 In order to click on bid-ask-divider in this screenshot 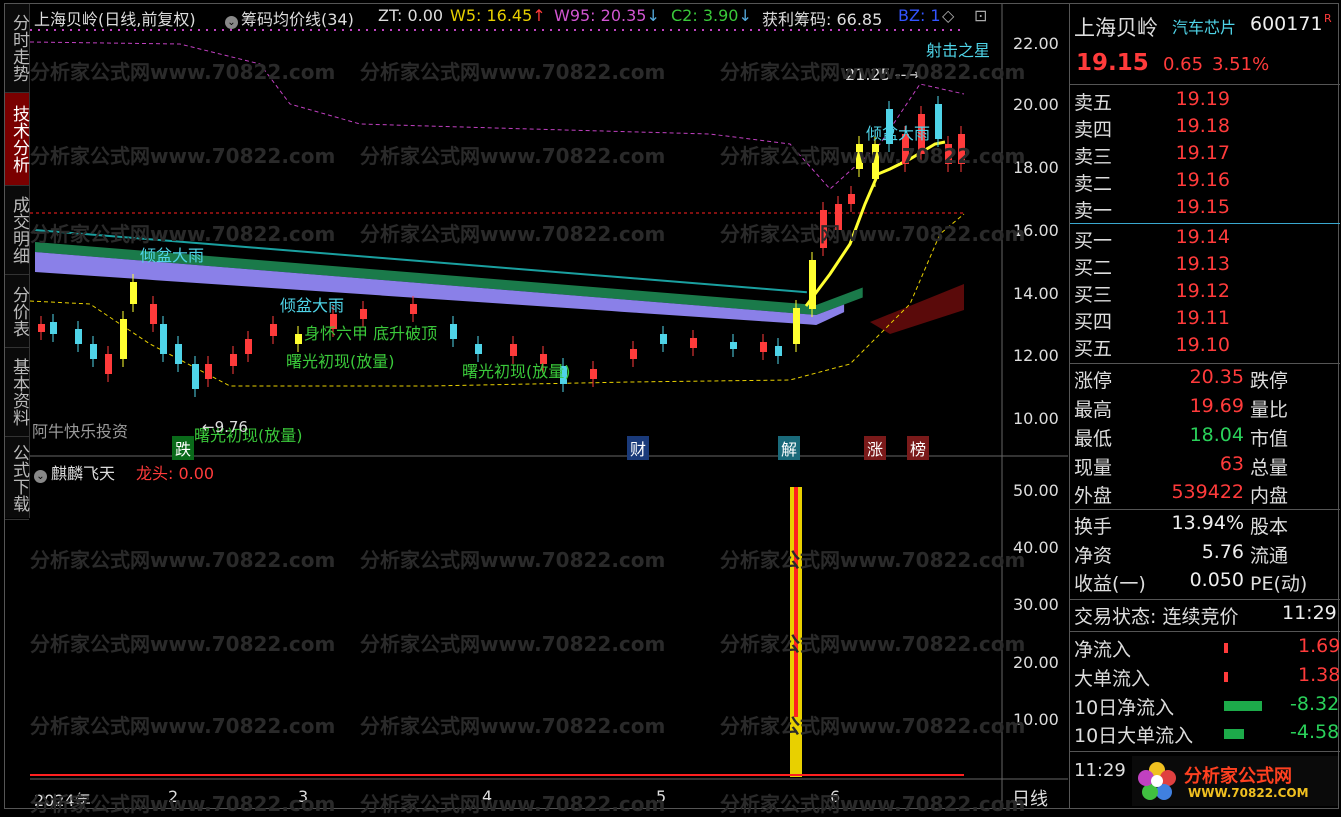, I will do `click(1205, 223)`.